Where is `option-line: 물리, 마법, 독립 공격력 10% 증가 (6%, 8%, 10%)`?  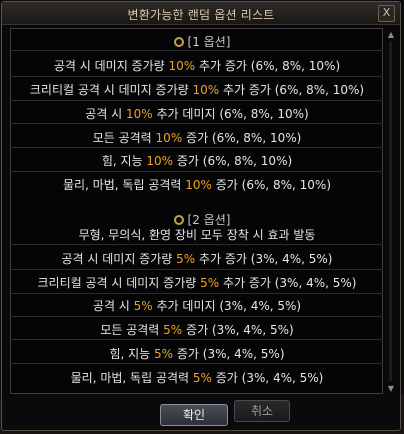
option-line: 물리, 마법, 독립 공격력 10% 증가 (6%, 8%, 10%) is located at coordinates (197, 185).